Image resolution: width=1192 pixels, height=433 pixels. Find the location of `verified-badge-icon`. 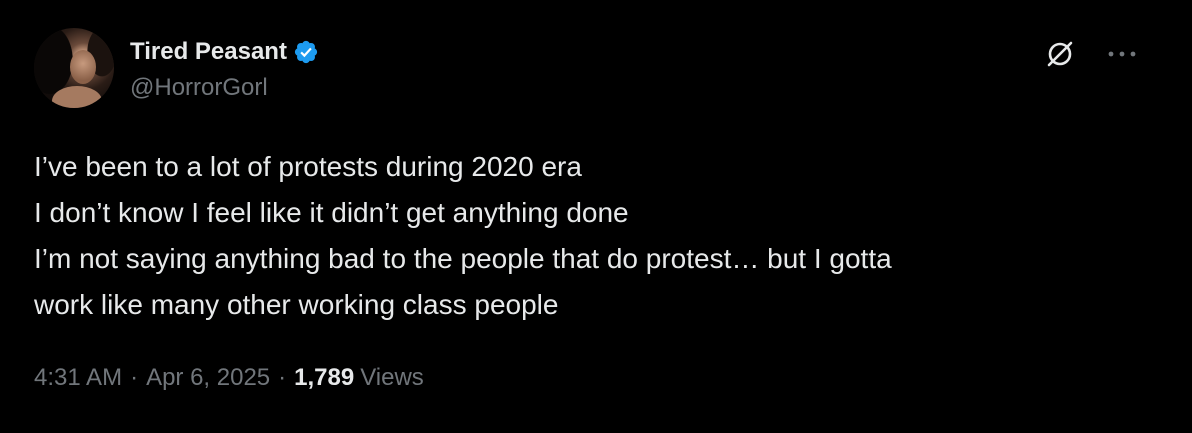

verified-badge-icon is located at coordinates (306, 52).